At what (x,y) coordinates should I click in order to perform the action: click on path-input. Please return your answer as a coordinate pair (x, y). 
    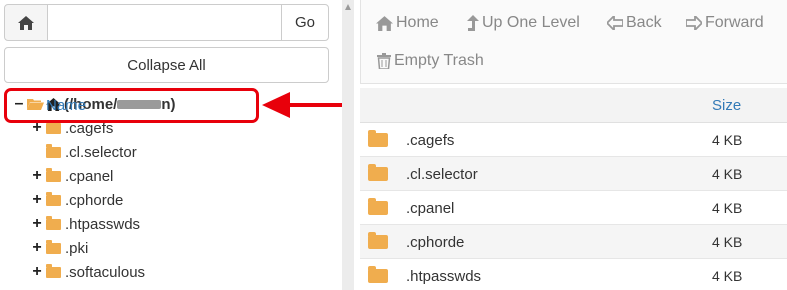
    Looking at the image, I should click on (164, 22).